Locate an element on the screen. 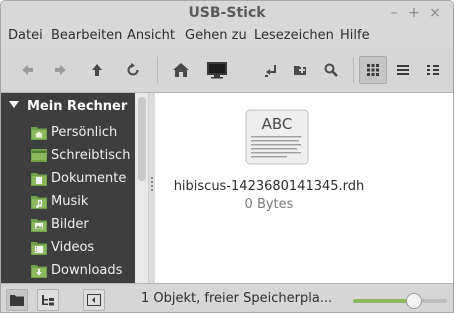 Image resolution: width=454 pixels, height=313 pixels. home-icon is located at coordinates (181, 70).